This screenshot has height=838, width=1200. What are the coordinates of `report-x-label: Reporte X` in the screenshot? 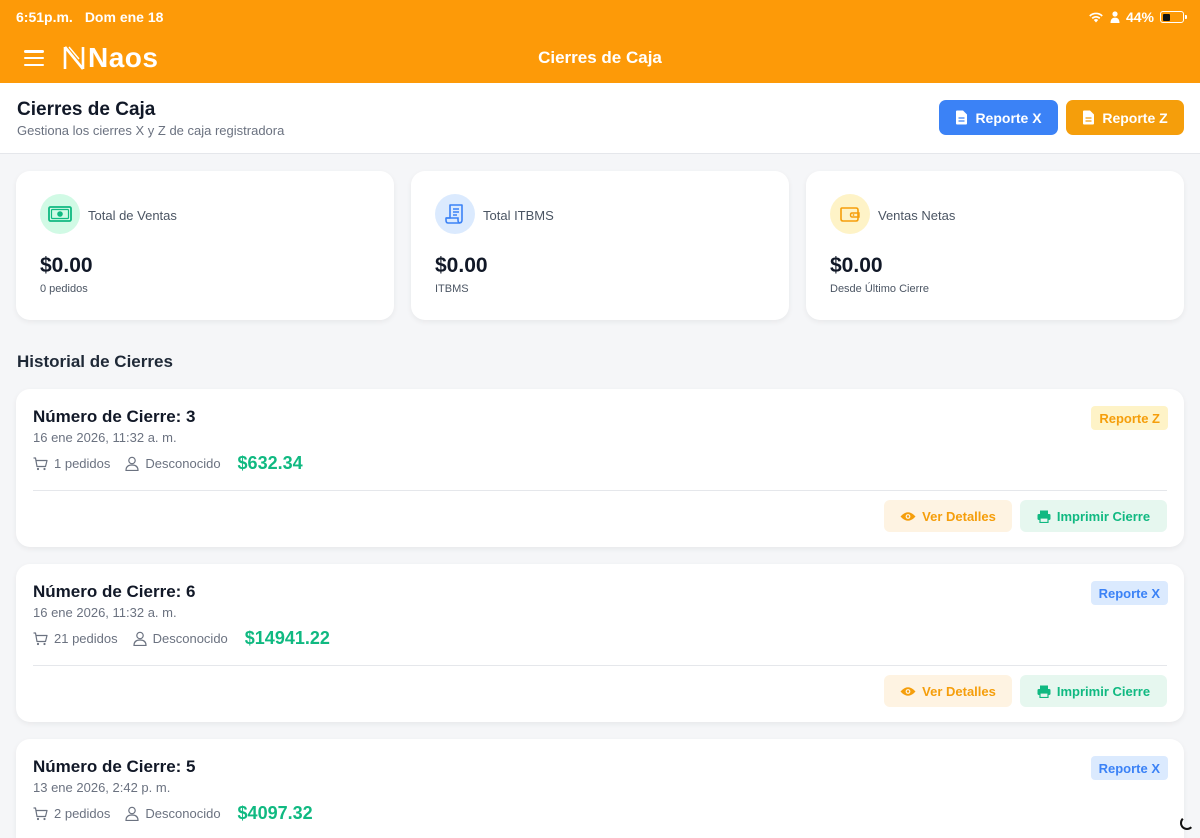 It's located at (1008, 117).